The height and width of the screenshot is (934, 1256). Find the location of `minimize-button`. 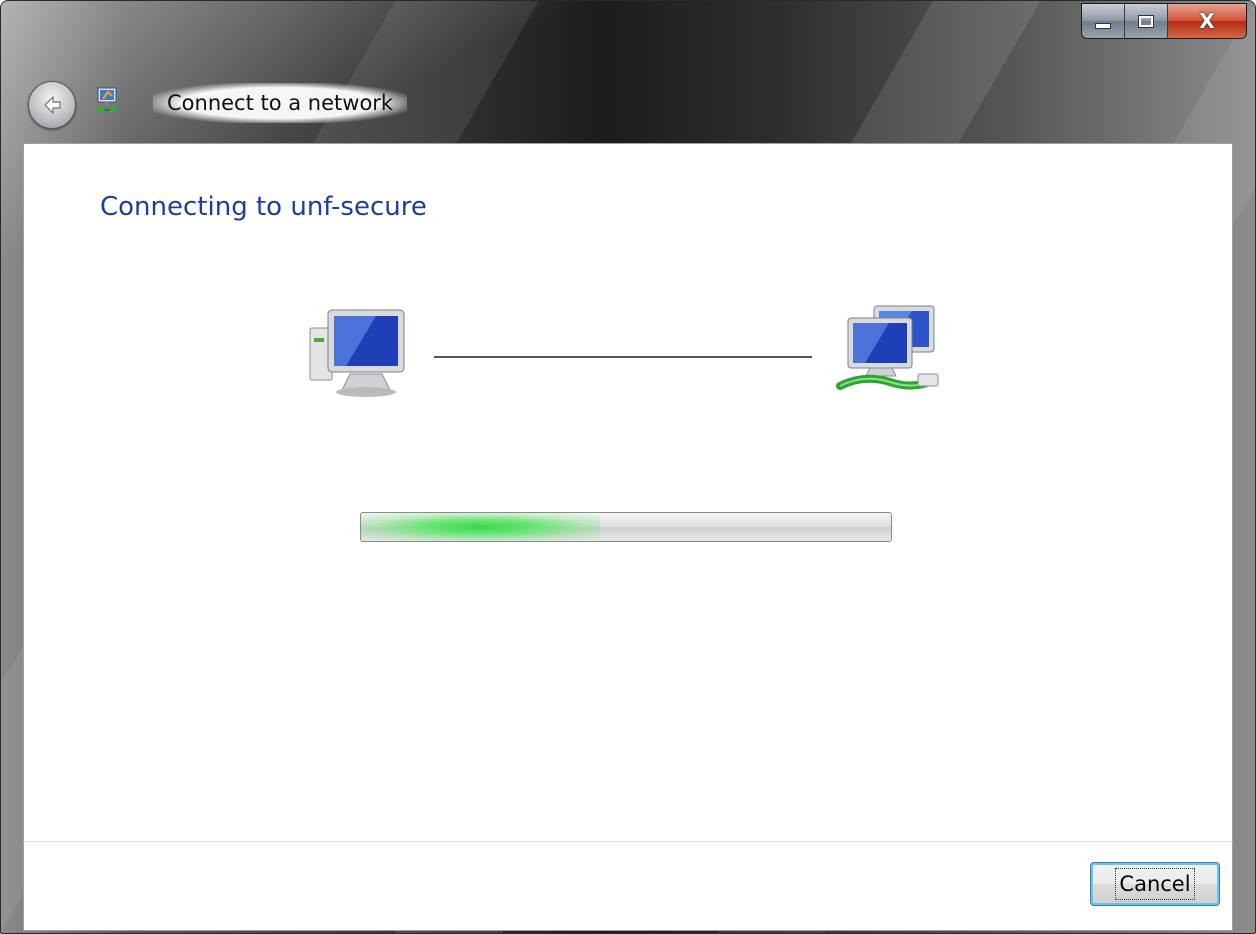

minimize-button is located at coordinates (1103, 21).